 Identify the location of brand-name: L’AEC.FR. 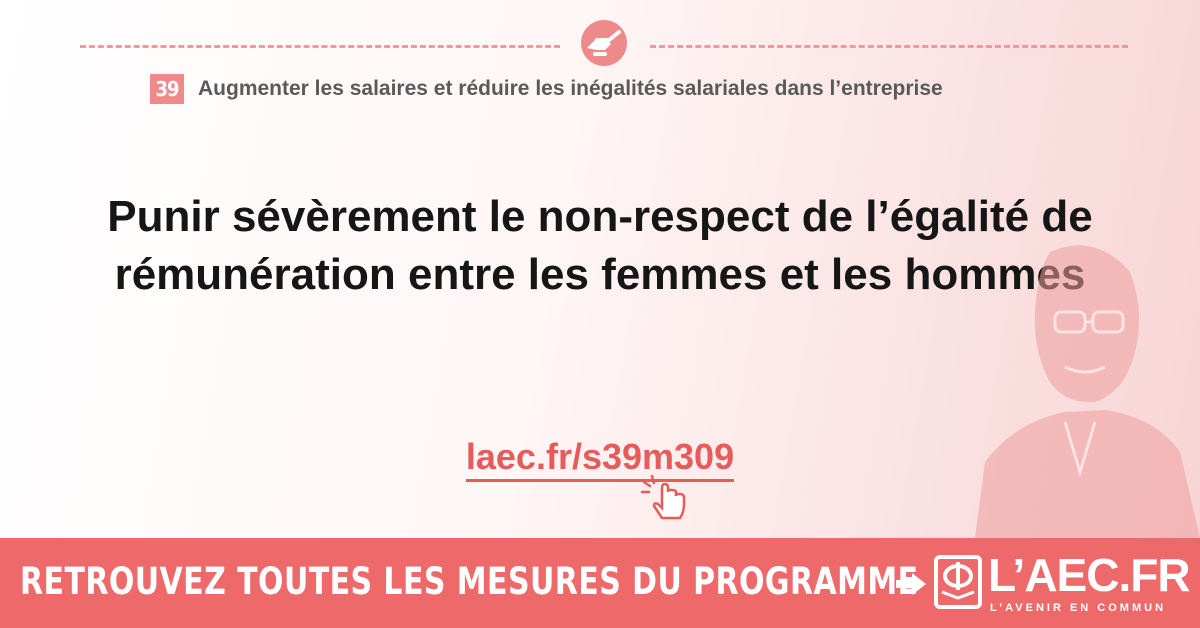
(1089, 575).